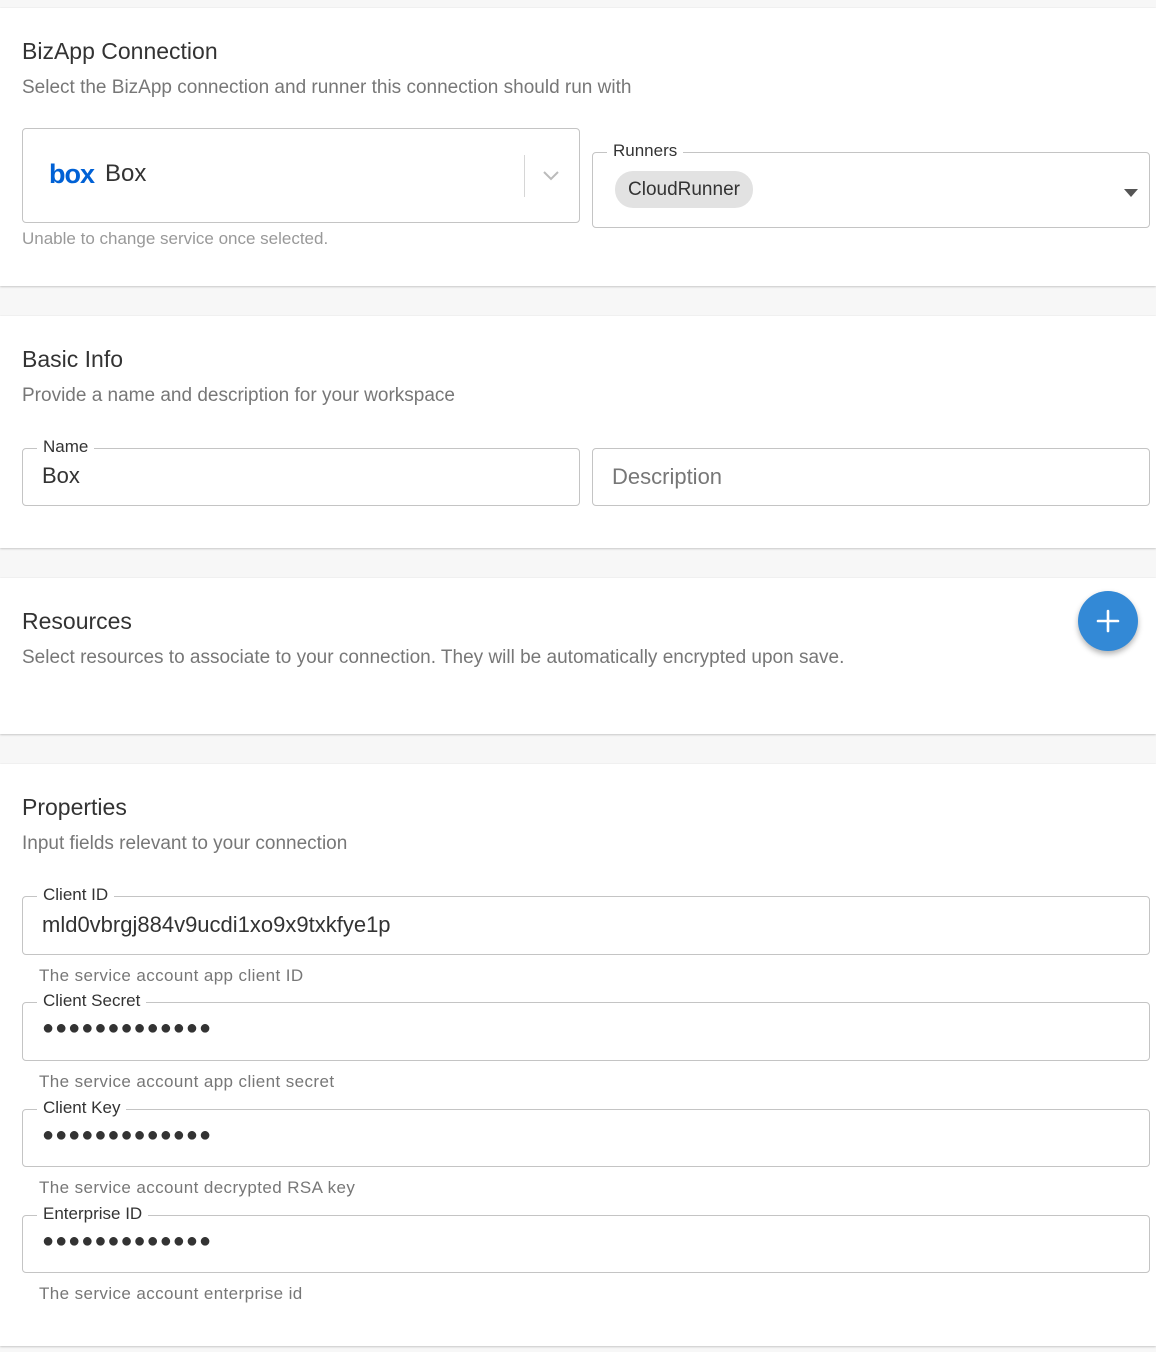 This screenshot has height=1352, width=1156. I want to click on client-key-input: ●●●●●●●●●●●●●, so click(127, 1135).